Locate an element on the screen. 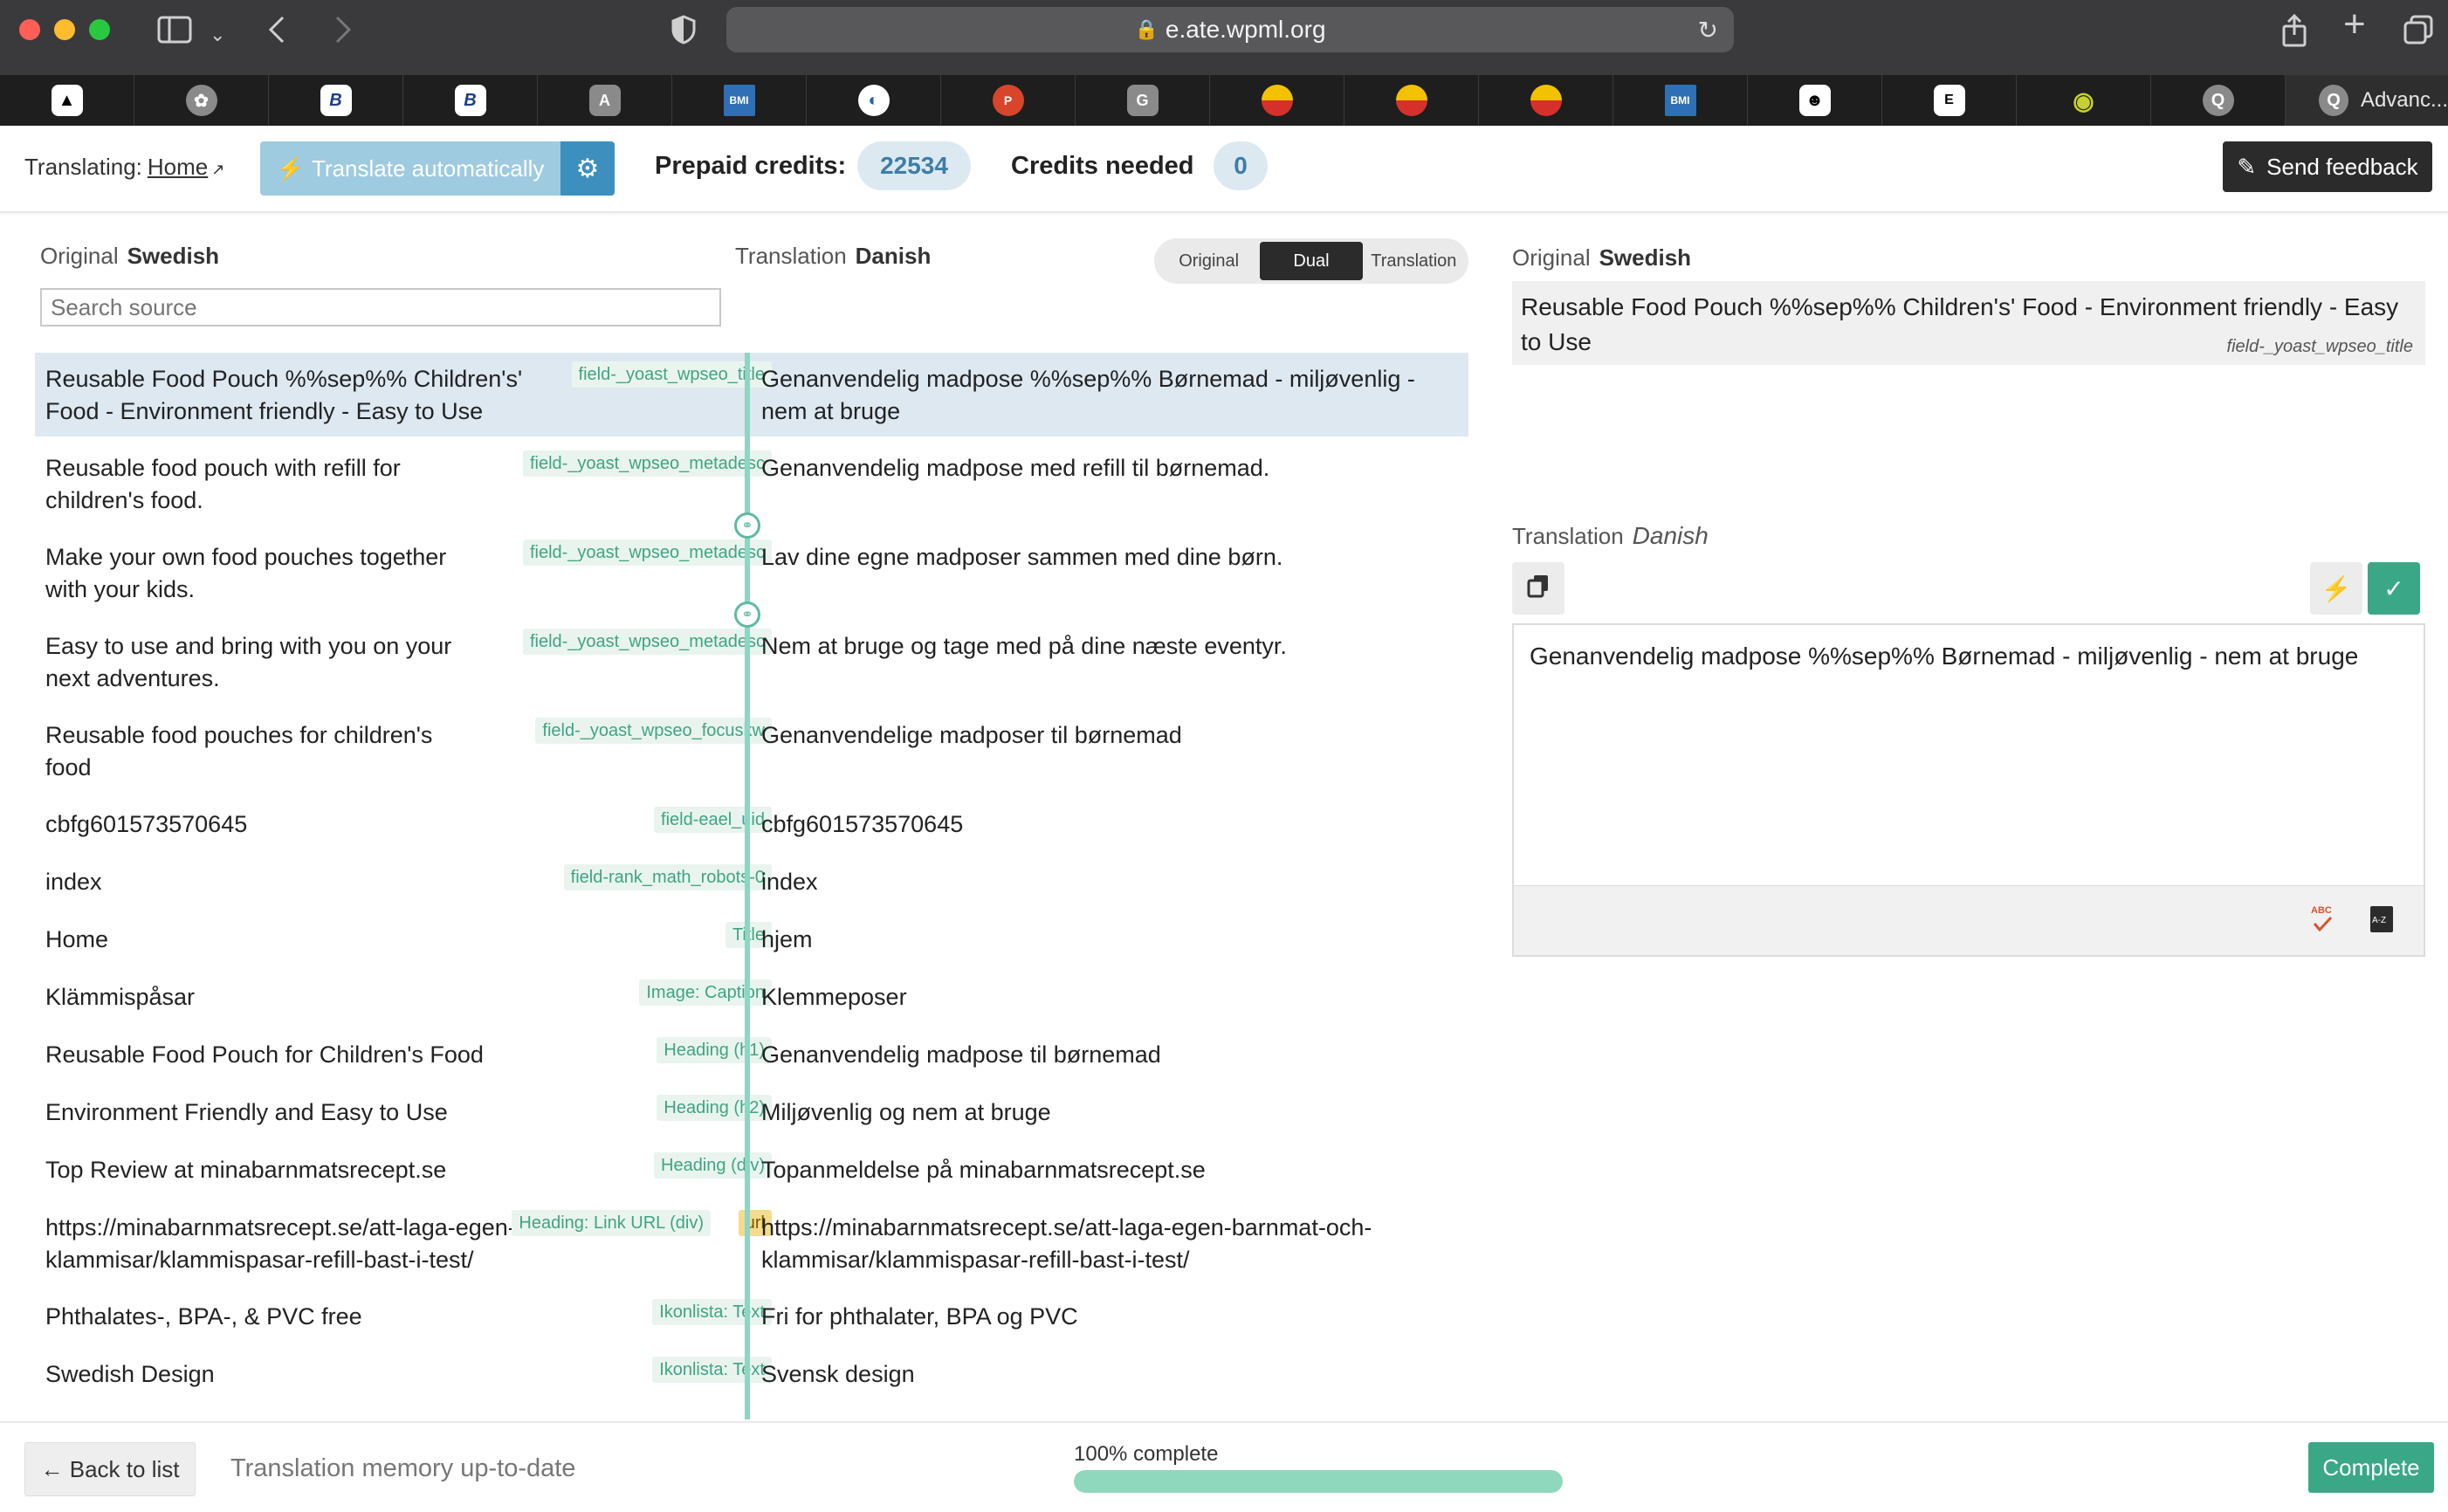  translating-page-link: Home is located at coordinates (178, 167).